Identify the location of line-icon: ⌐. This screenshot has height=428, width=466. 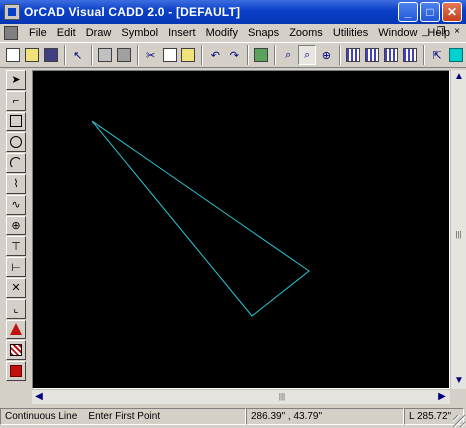
(16, 100).